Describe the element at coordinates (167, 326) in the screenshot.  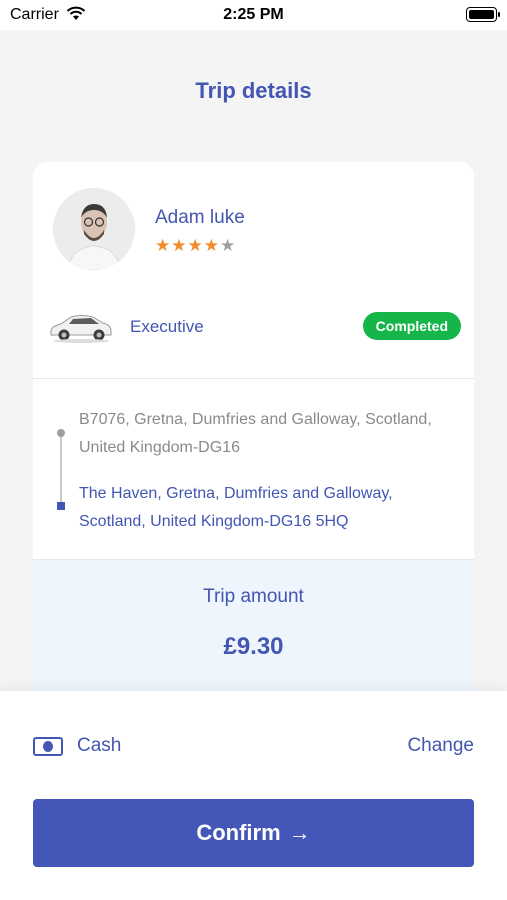
I see `vehicle-type: Executive` at that location.